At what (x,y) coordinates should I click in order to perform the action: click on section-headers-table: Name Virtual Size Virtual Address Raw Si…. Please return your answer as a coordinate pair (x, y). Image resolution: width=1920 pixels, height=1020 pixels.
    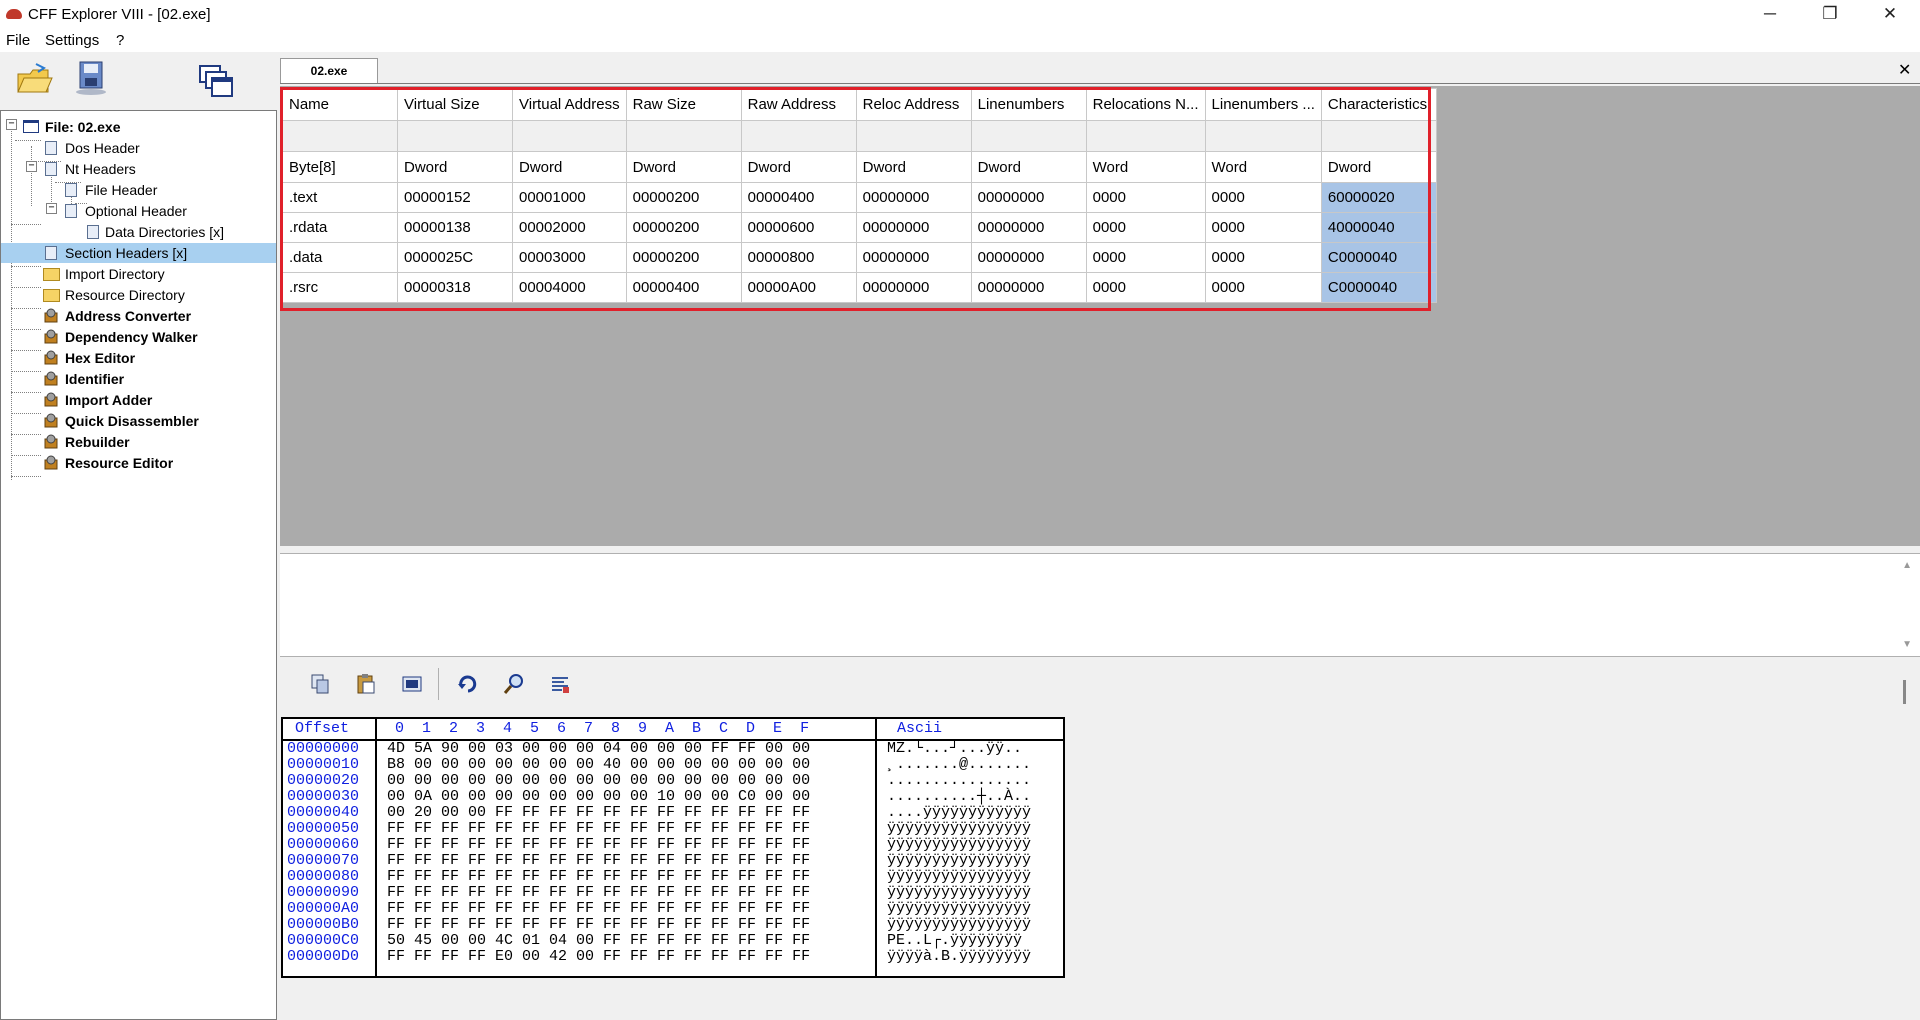
    Looking at the image, I should click on (859, 195).